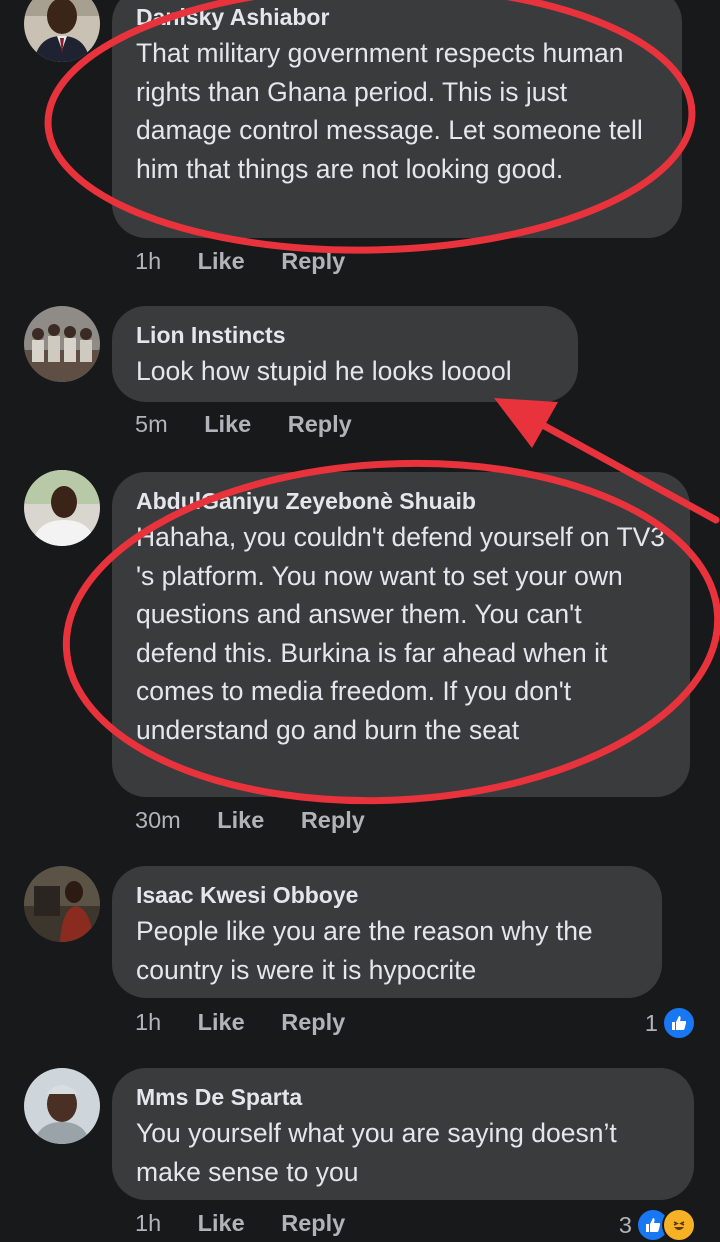 The width and height of the screenshot is (720, 1242). Describe the element at coordinates (651, 1022) in the screenshot. I see `reaction-count: 1` at that location.